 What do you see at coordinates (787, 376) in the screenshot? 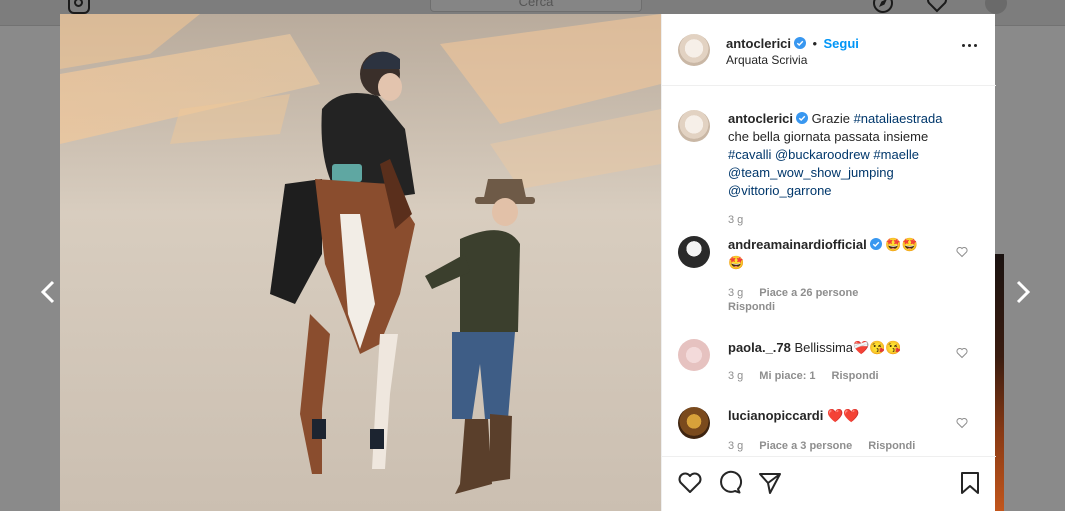
I see `comment-like-count: Mi piace: 1` at bounding box center [787, 376].